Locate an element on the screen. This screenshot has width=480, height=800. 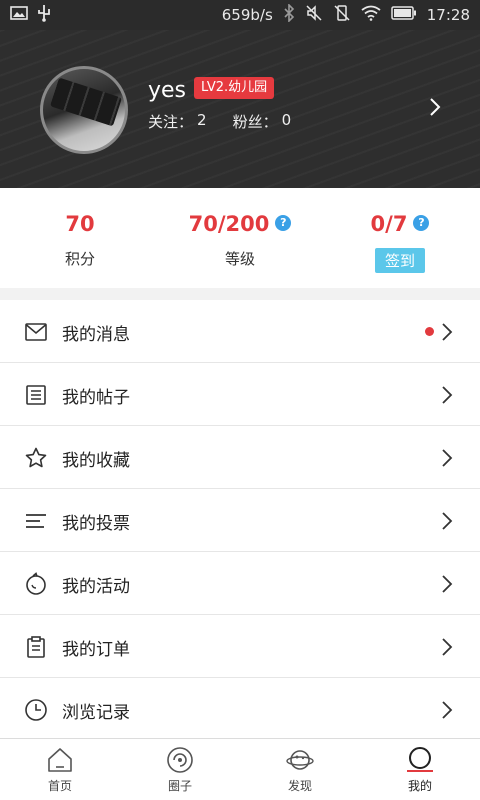
menu-item-votes: 我的投票 is located at coordinates (240, 520).